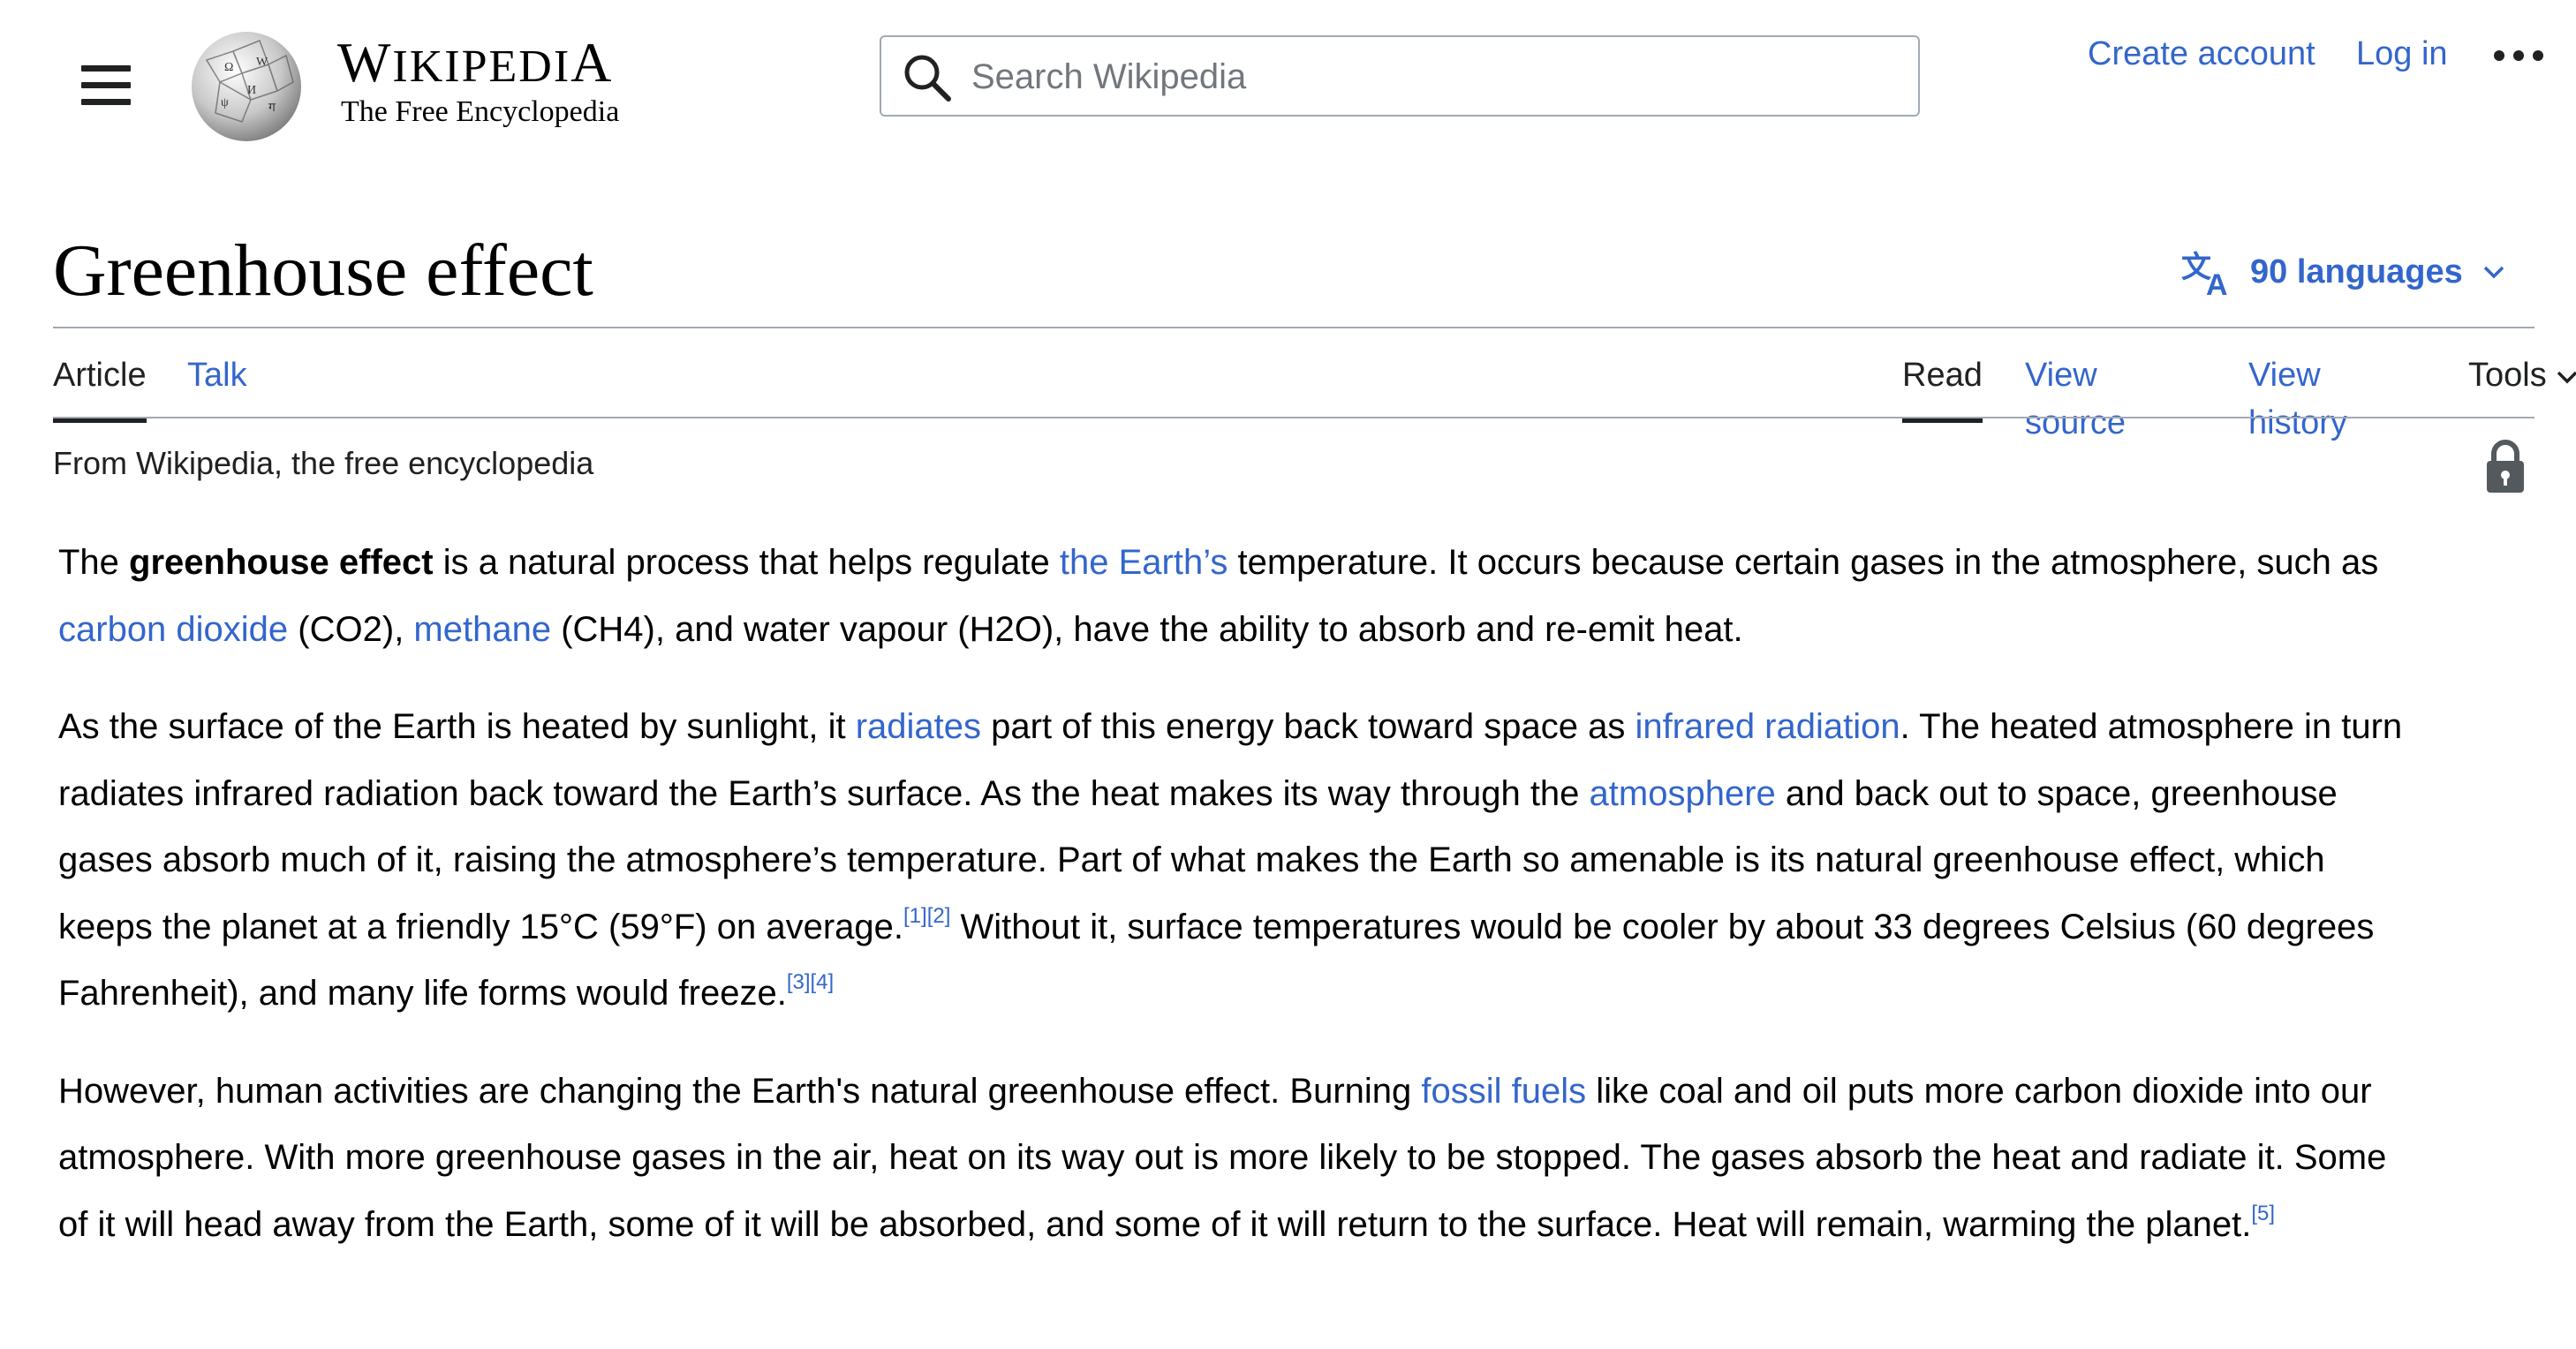  I want to click on svg-text: W, so click(262, 62).